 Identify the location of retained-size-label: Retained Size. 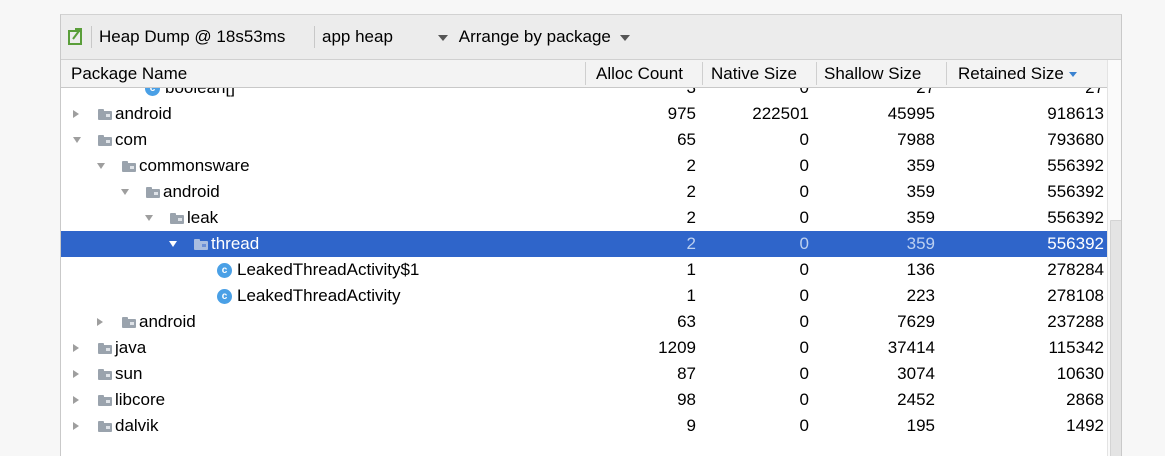
(1011, 73).